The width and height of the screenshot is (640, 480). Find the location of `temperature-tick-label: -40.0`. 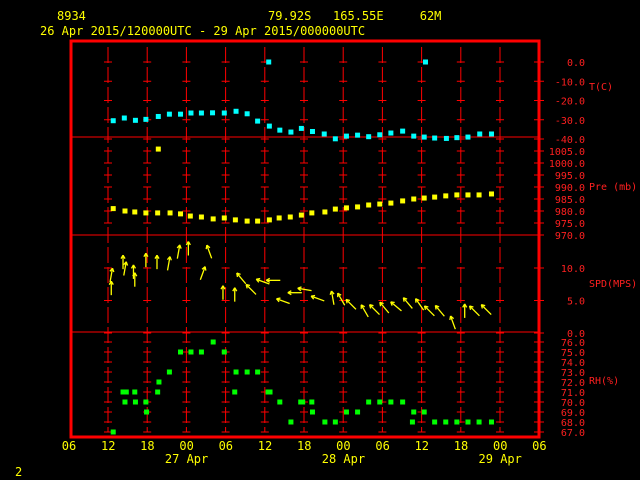

temperature-tick-label: -40.0 is located at coordinates (570, 140).